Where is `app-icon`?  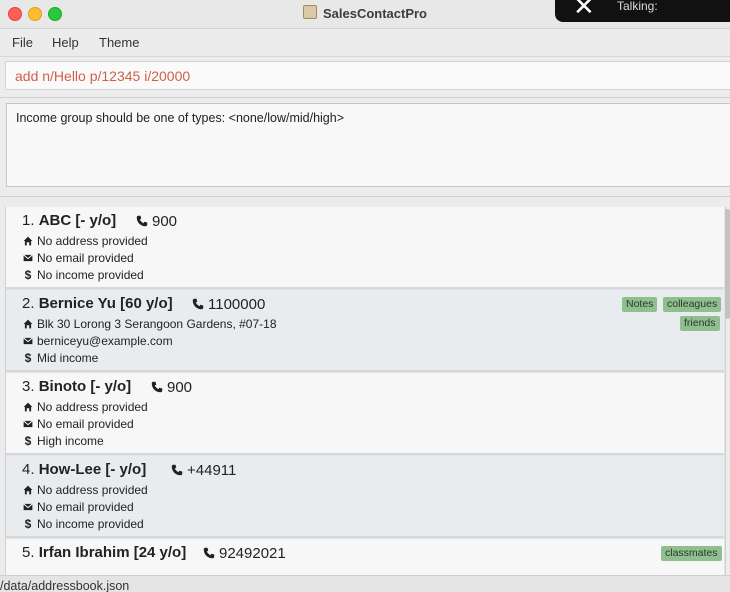 app-icon is located at coordinates (309, 12).